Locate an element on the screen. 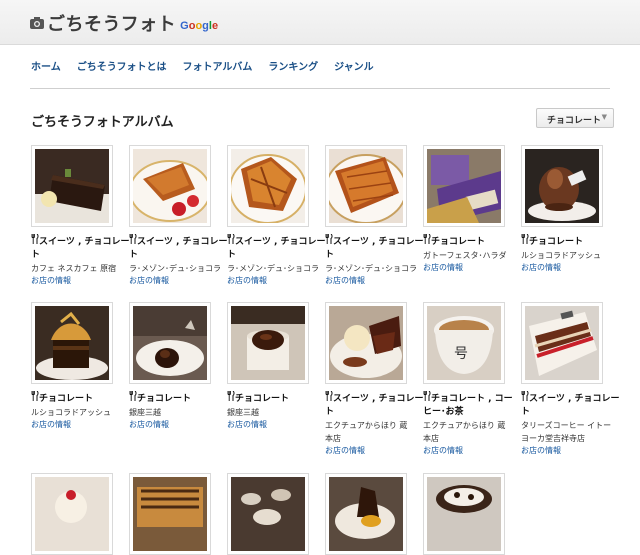 The image size is (640, 555). chocolate-cake-photo is located at coordinates (72, 186).